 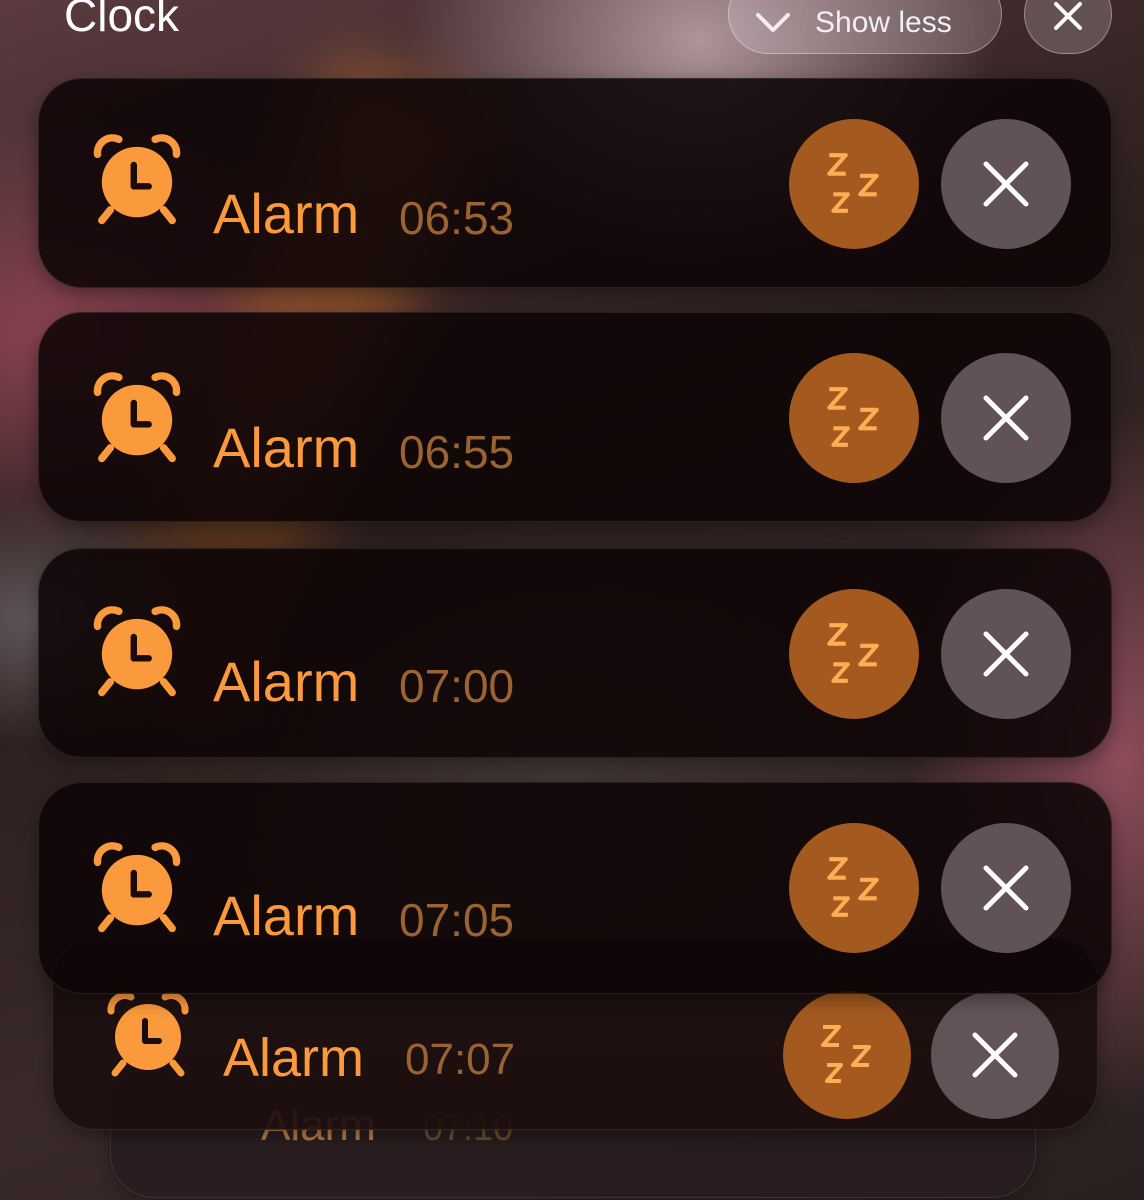 I want to click on show-less-button: Show less, so click(x=865, y=27).